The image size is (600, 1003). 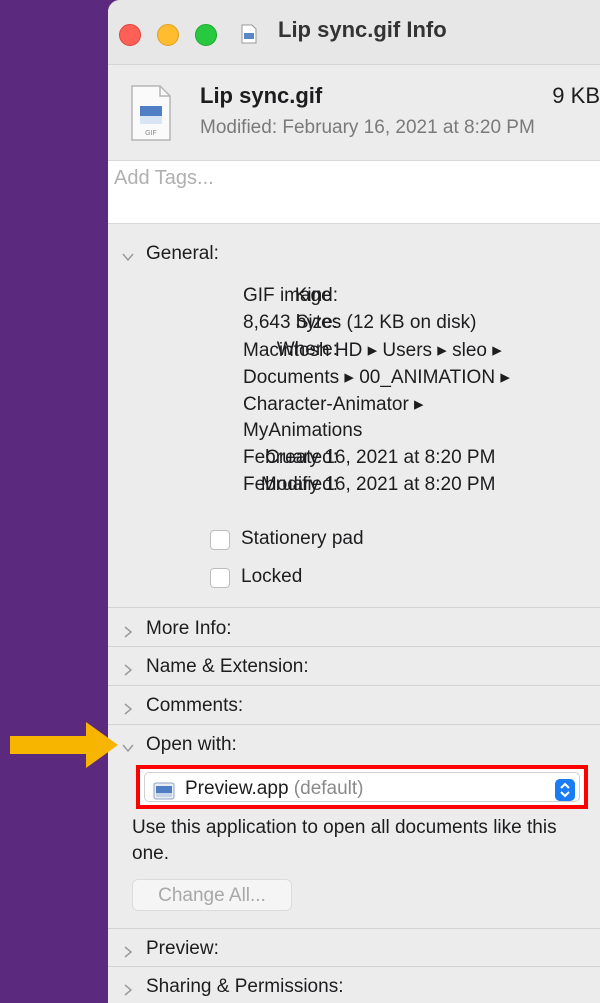 I want to click on size-value: 8,643 bytes (12 KB on disk), so click(x=360, y=322).